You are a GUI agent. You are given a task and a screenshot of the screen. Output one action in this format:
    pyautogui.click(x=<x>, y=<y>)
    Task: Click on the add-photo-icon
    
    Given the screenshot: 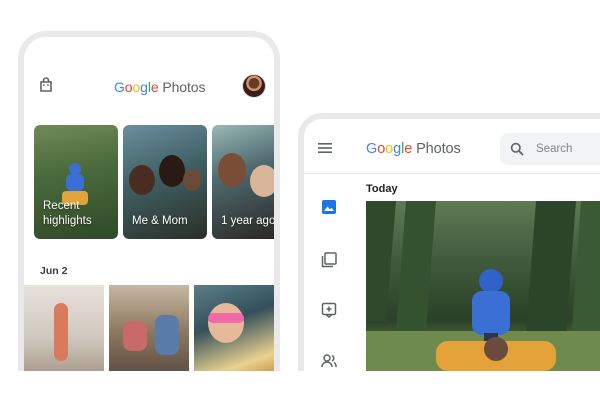 What is the action you would take?
    pyautogui.click(x=329, y=310)
    